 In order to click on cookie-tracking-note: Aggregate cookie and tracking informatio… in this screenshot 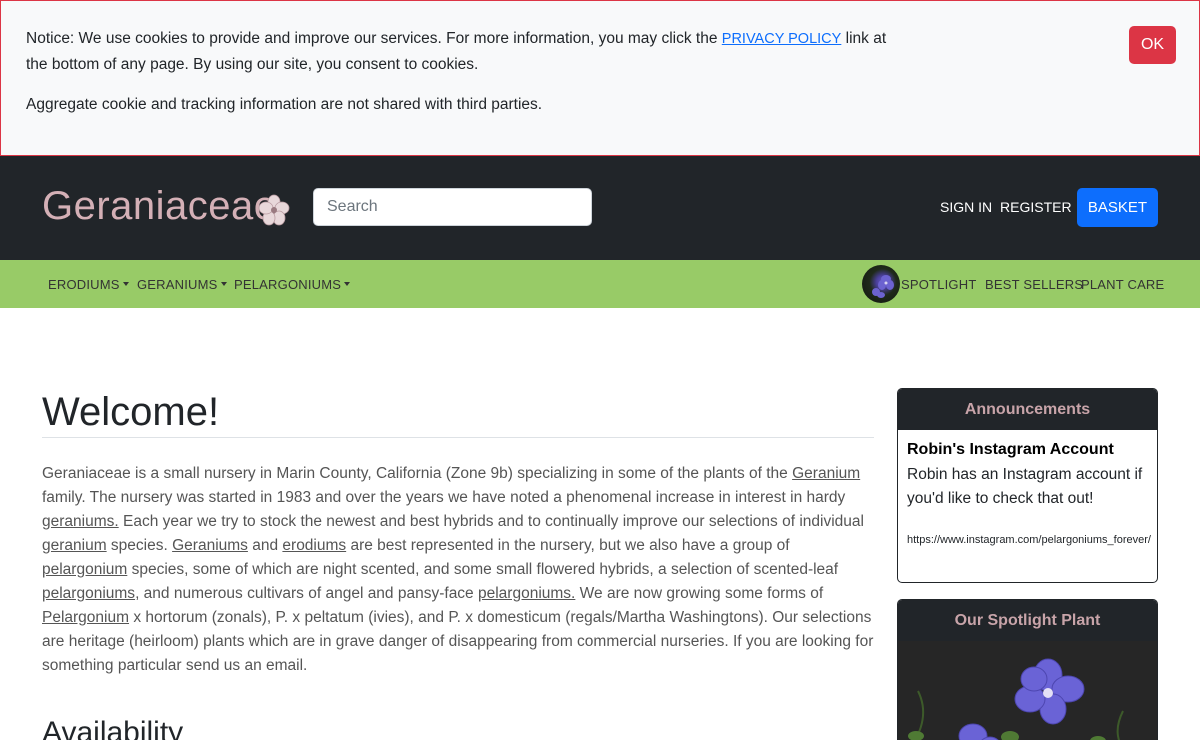, I will do `click(284, 104)`.